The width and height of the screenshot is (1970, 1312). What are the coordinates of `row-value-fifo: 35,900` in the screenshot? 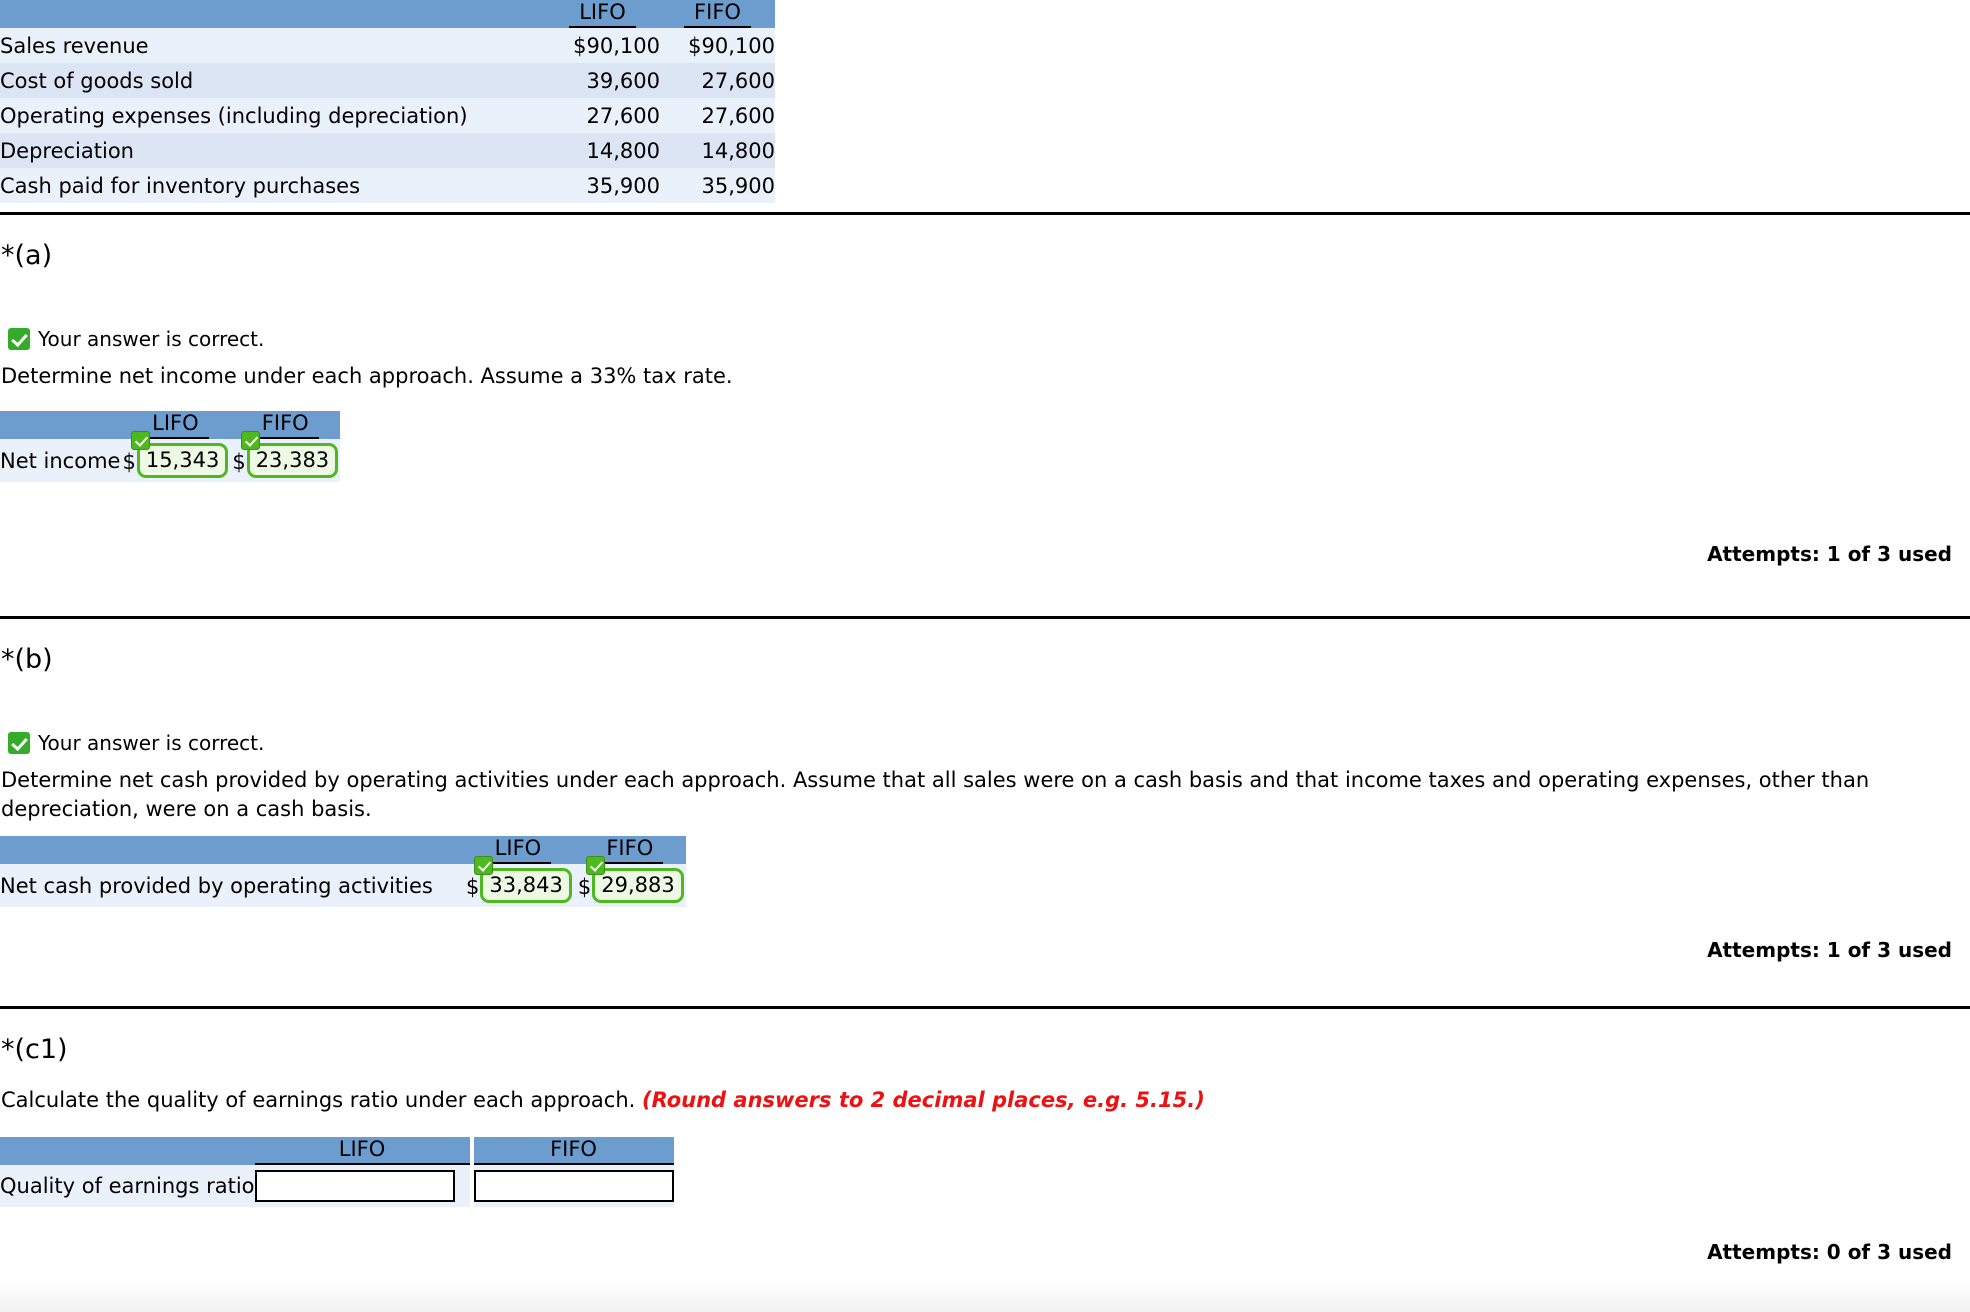 It's located at (738, 185).